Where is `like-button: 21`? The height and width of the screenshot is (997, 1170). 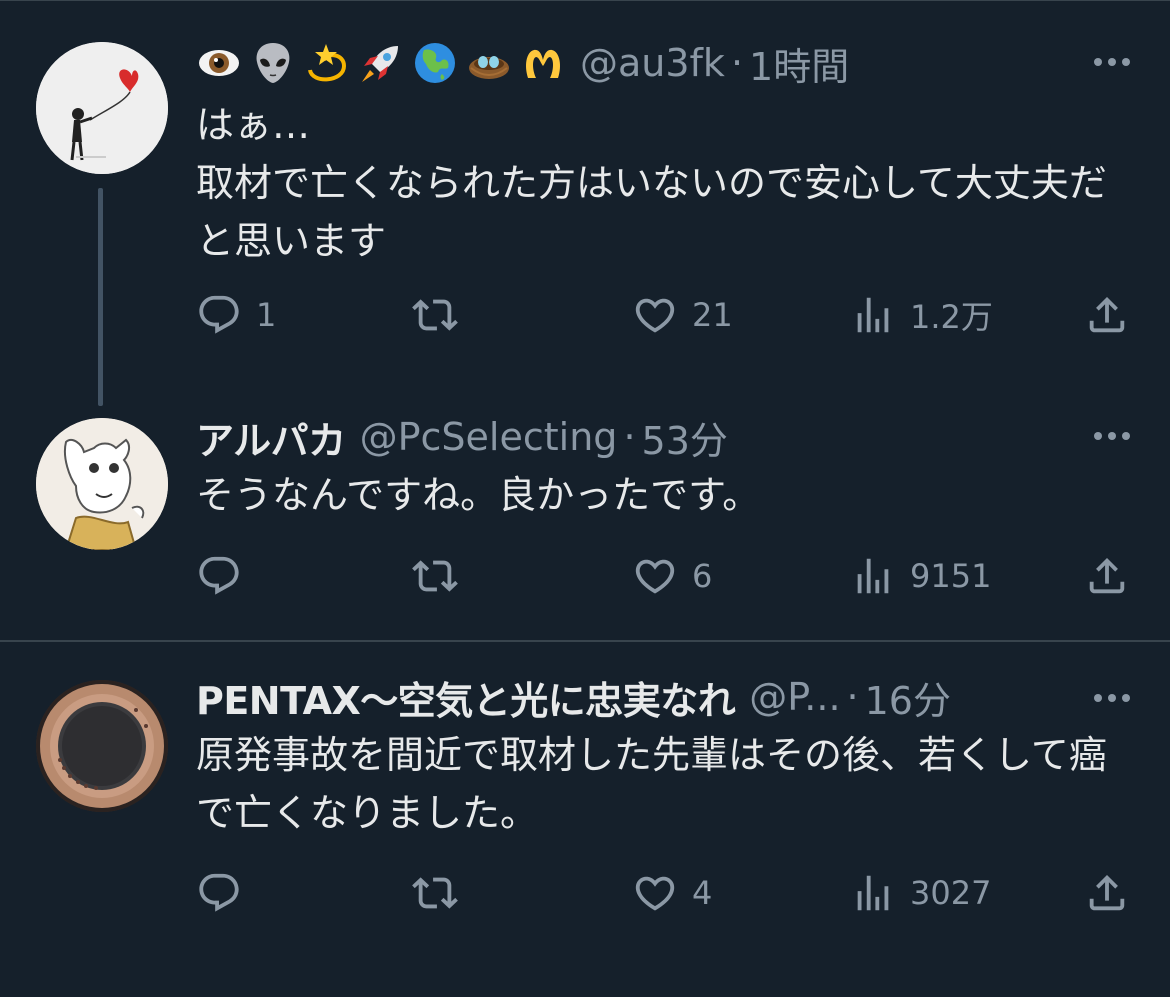 like-button: 21 is located at coordinates (682, 315).